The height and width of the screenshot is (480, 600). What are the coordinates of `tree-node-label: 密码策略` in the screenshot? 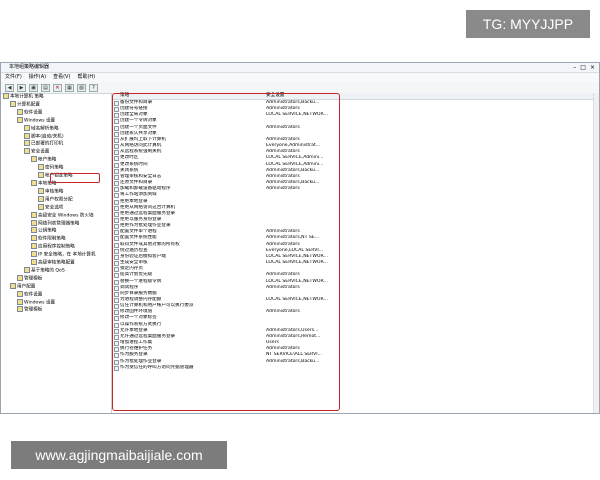 It's located at (54, 168).